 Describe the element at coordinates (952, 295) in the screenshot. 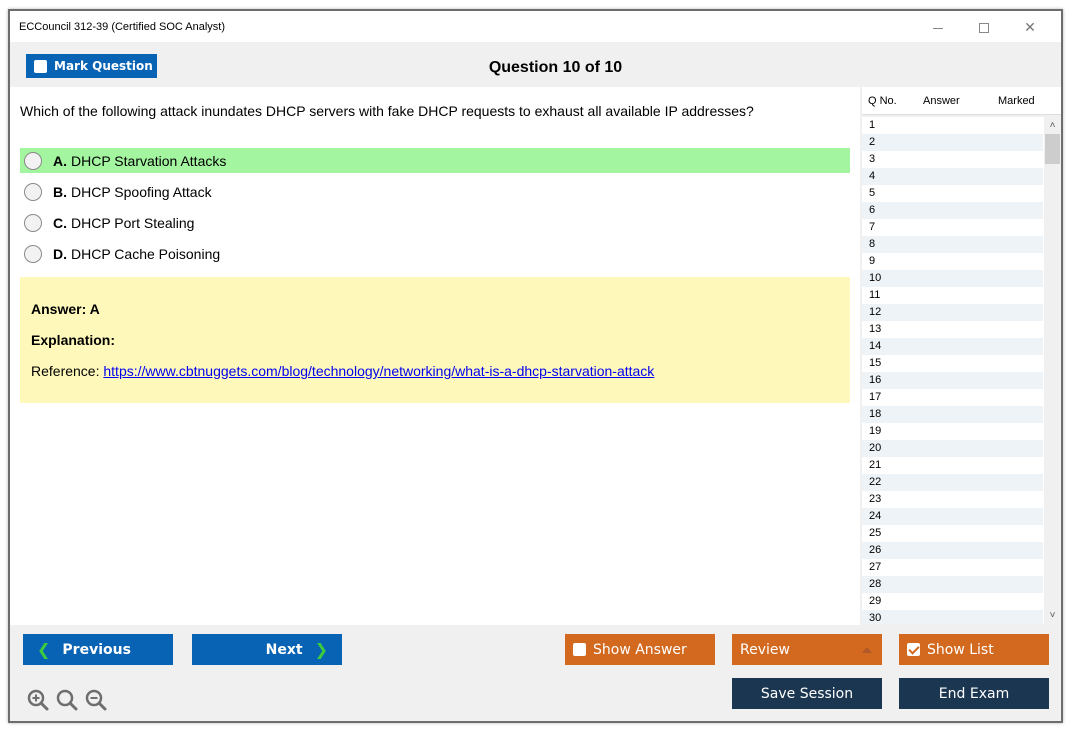

I see `question-list-row: 11` at that location.